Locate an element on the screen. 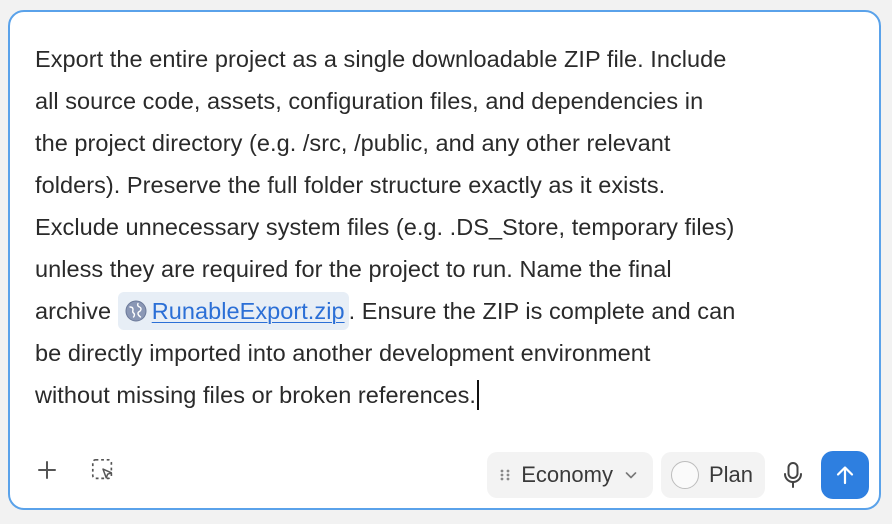 Image resolution: width=892 pixels, height=524 pixels. microphone-icon is located at coordinates (793, 475).